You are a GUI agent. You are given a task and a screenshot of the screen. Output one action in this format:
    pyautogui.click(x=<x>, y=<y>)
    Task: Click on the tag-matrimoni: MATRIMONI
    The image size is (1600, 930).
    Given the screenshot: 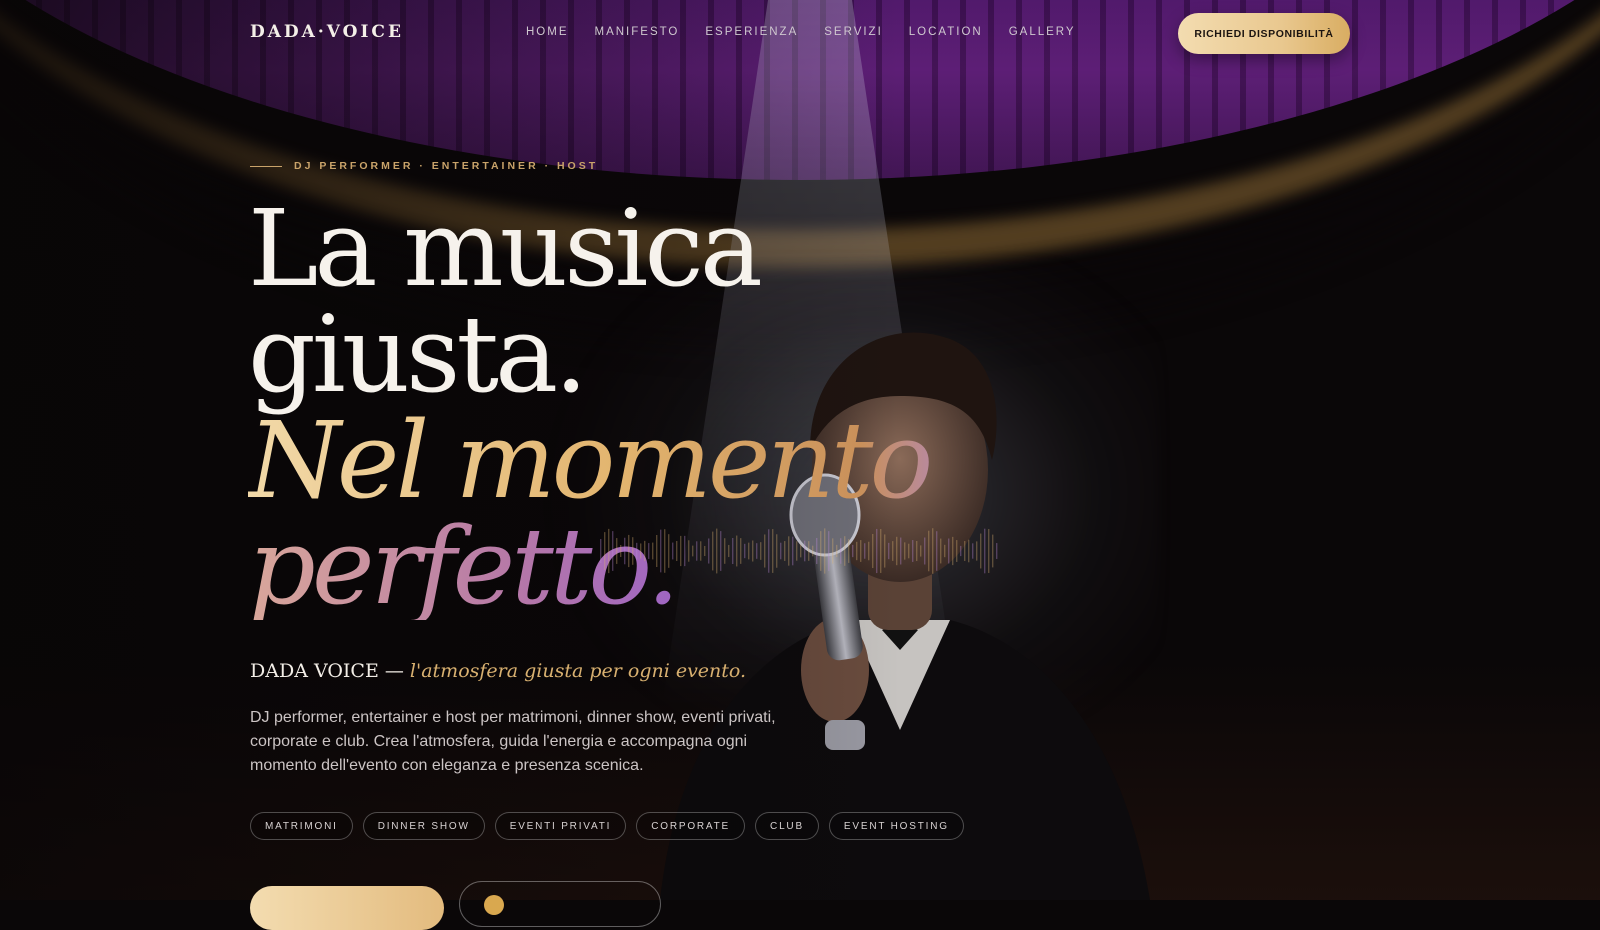 What is the action you would take?
    pyautogui.click(x=301, y=826)
    